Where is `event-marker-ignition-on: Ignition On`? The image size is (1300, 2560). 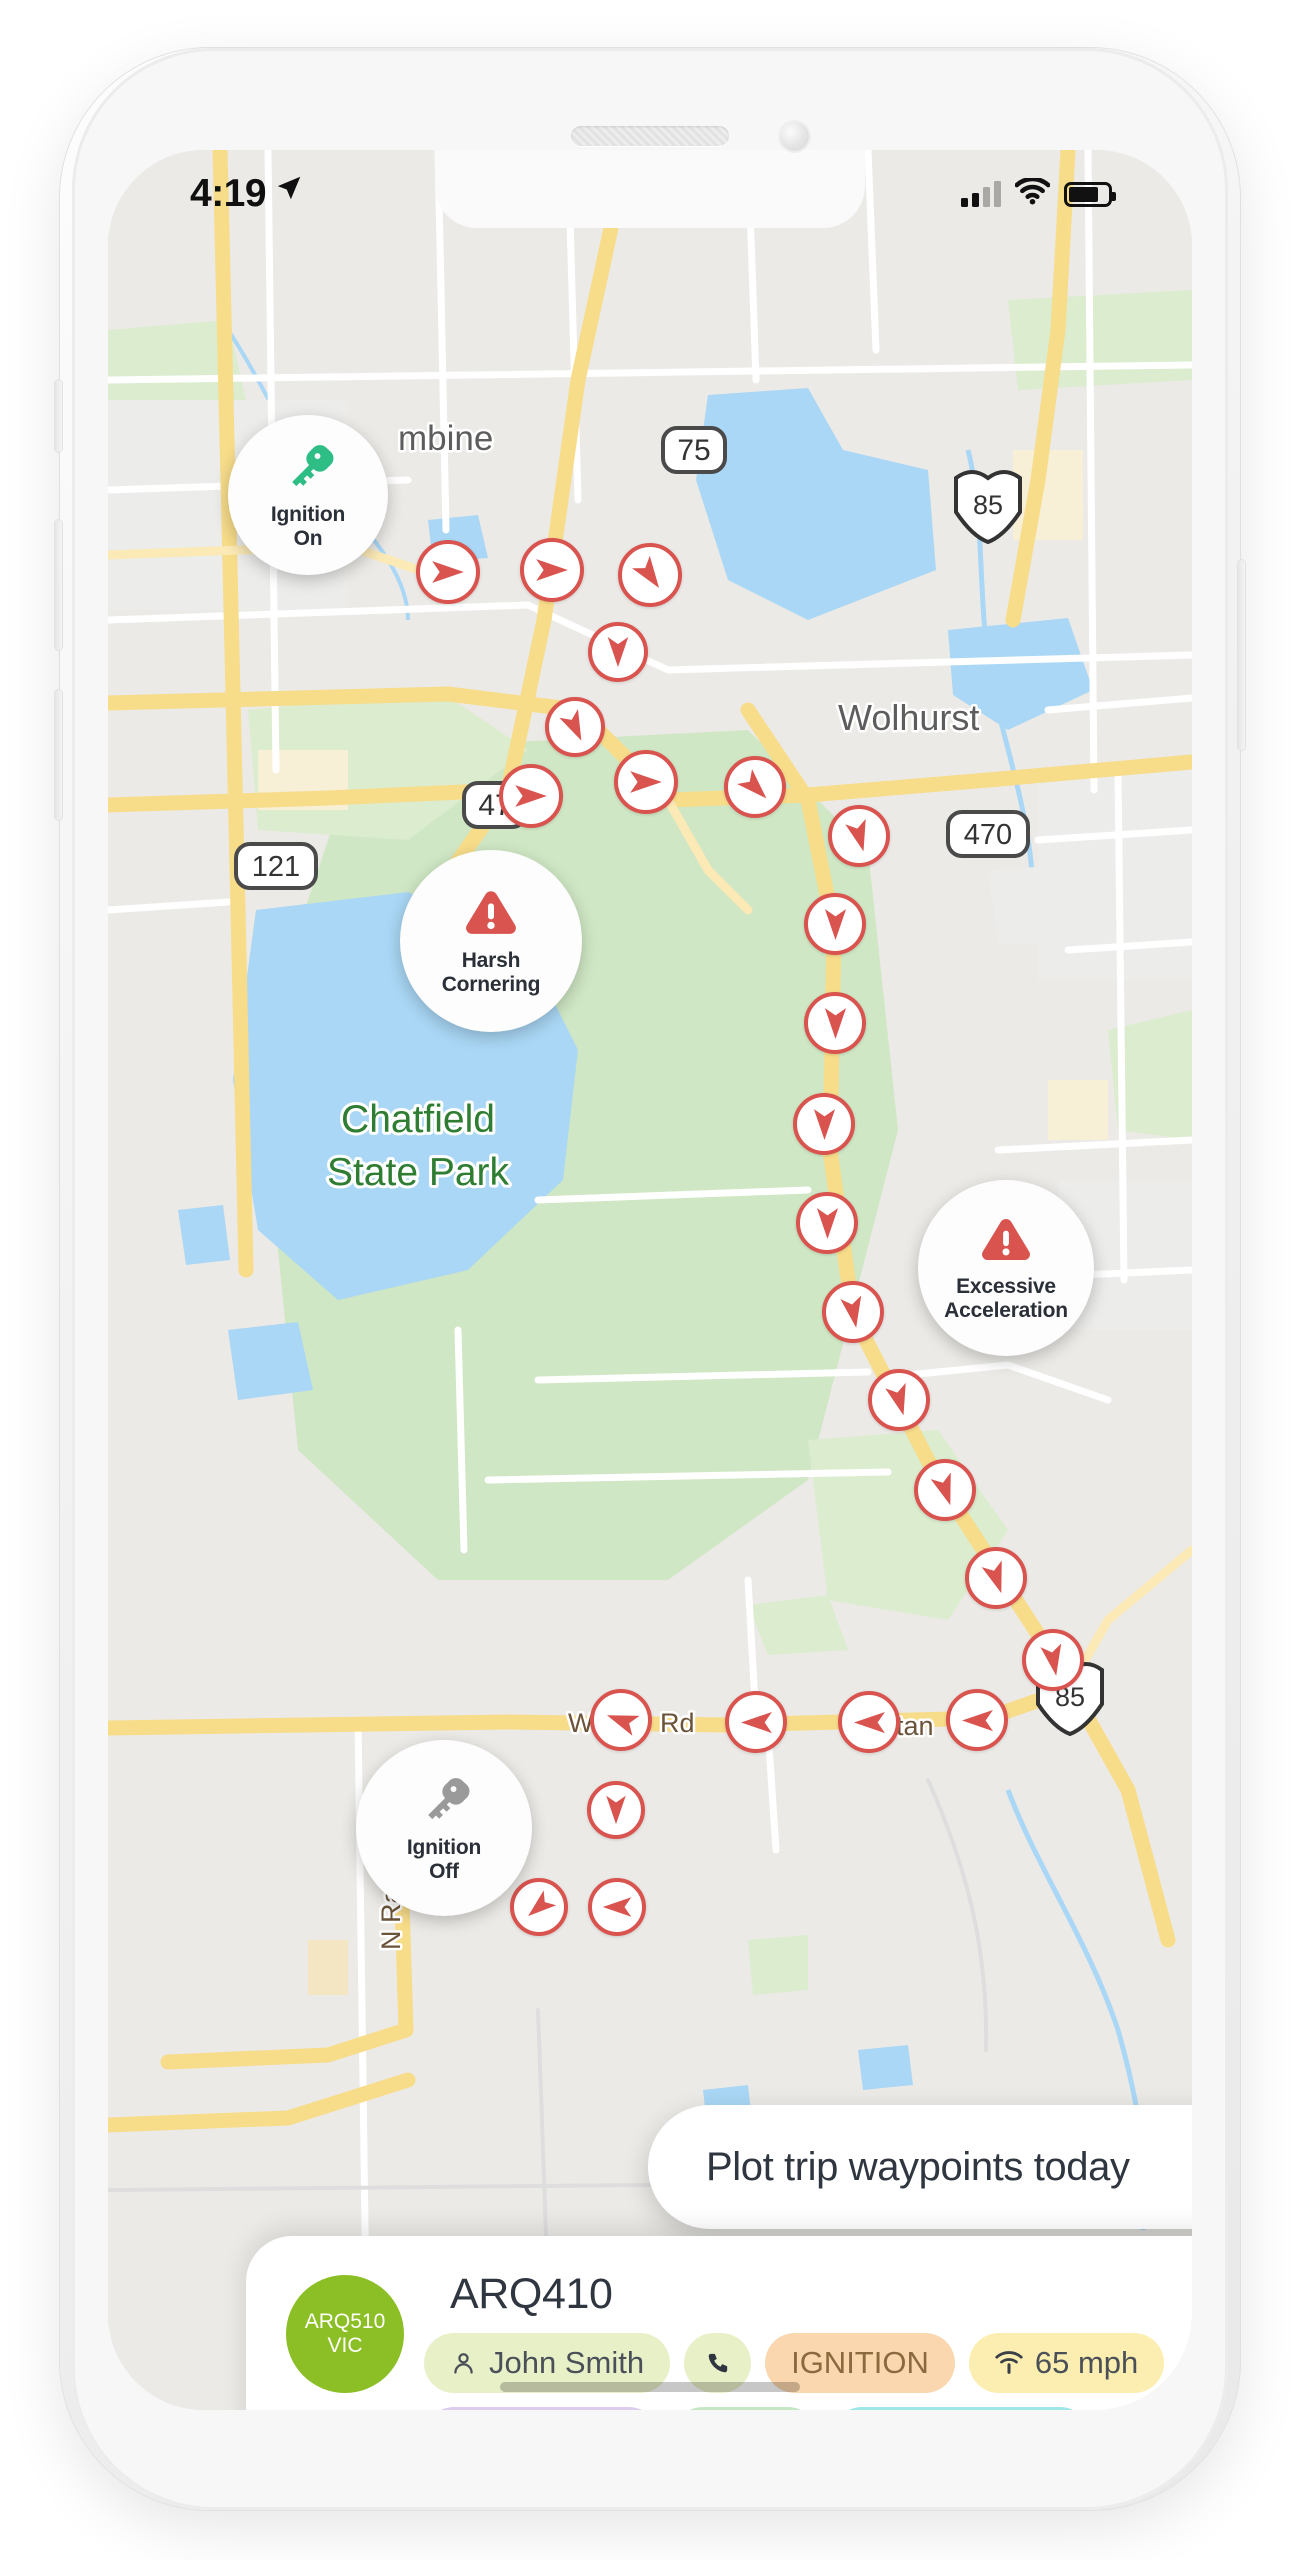 event-marker-ignition-on: Ignition On is located at coordinates (308, 495).